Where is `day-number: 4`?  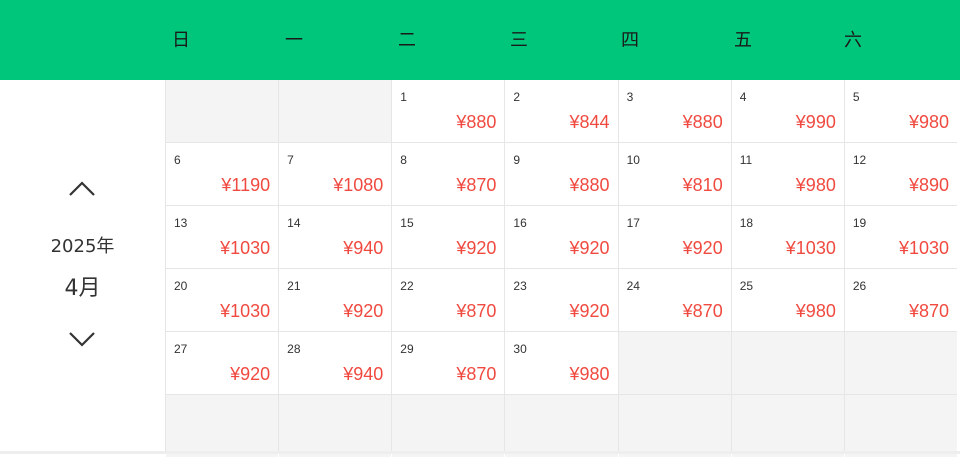
day-number: 4 is located at coordinates (743, 97).